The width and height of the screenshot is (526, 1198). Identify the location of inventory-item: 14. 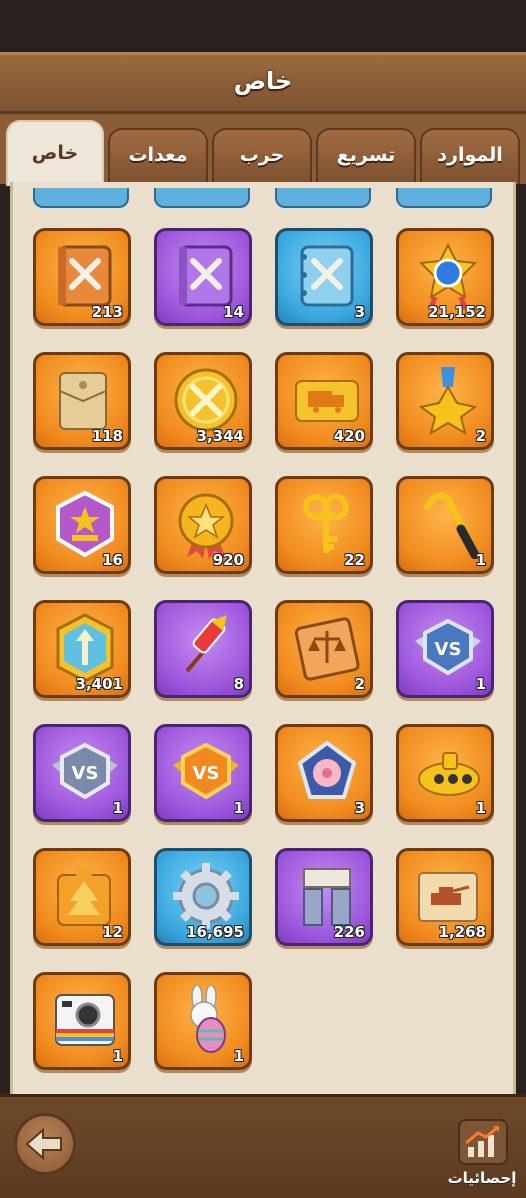
(203, 277).